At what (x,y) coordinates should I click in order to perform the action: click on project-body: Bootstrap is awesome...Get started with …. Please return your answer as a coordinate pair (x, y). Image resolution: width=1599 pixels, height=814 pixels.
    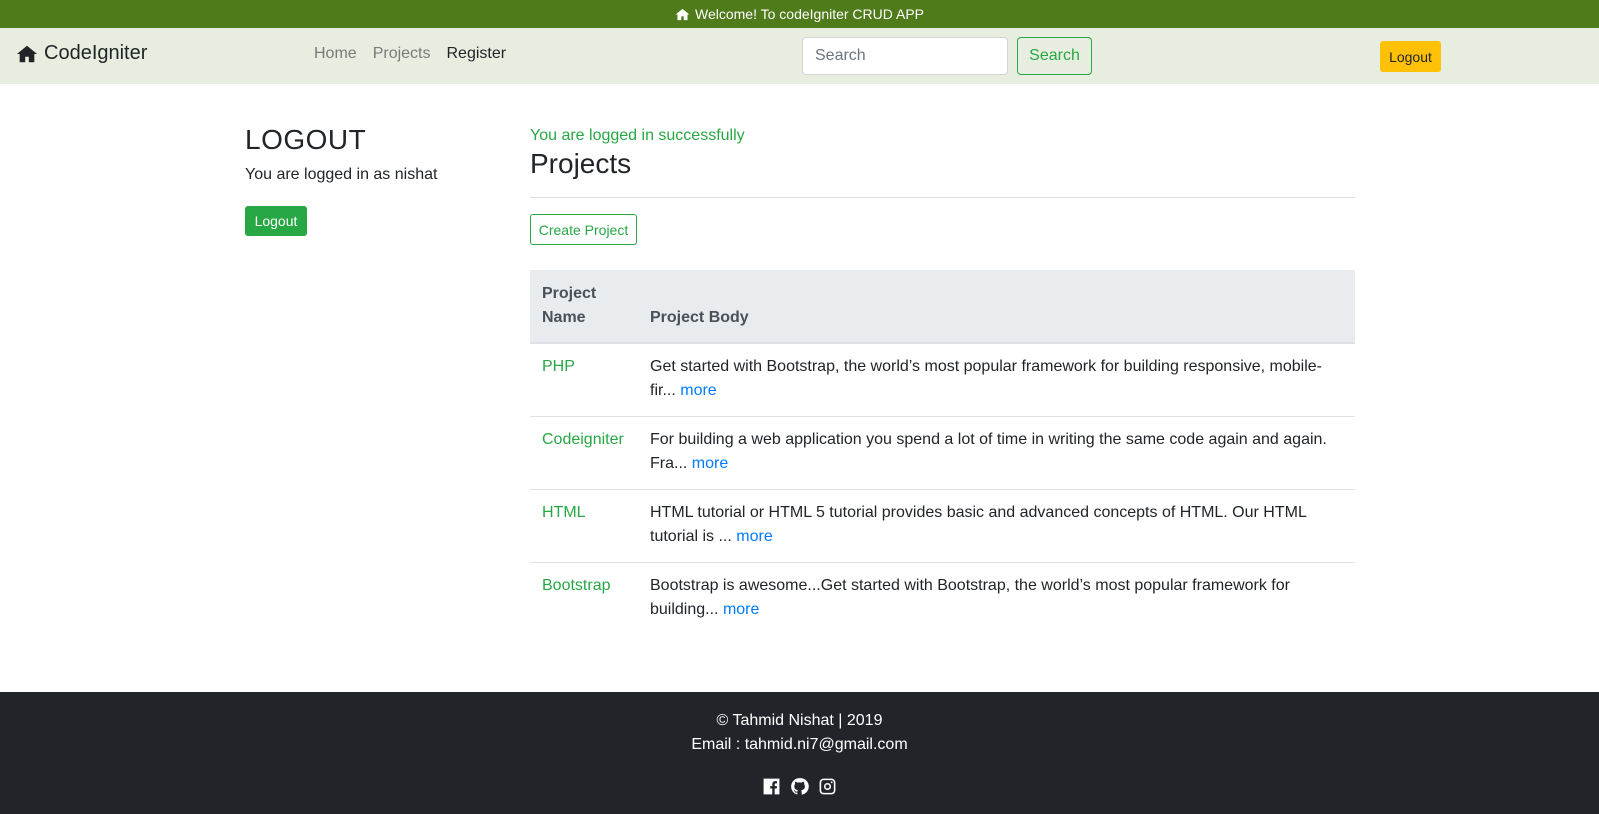
    Looking at the image, I should click on (996, 598).